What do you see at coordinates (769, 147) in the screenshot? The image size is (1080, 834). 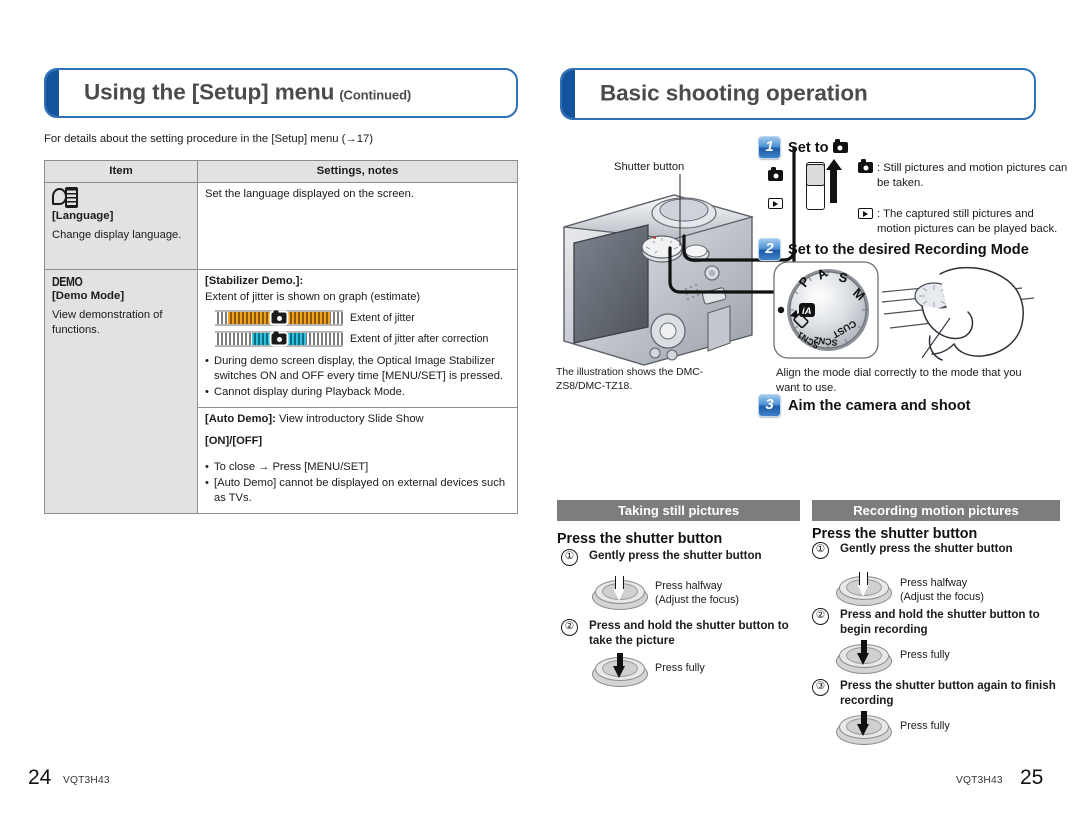 I see `step-1-badge: 1` at bounding box center [769, 147].